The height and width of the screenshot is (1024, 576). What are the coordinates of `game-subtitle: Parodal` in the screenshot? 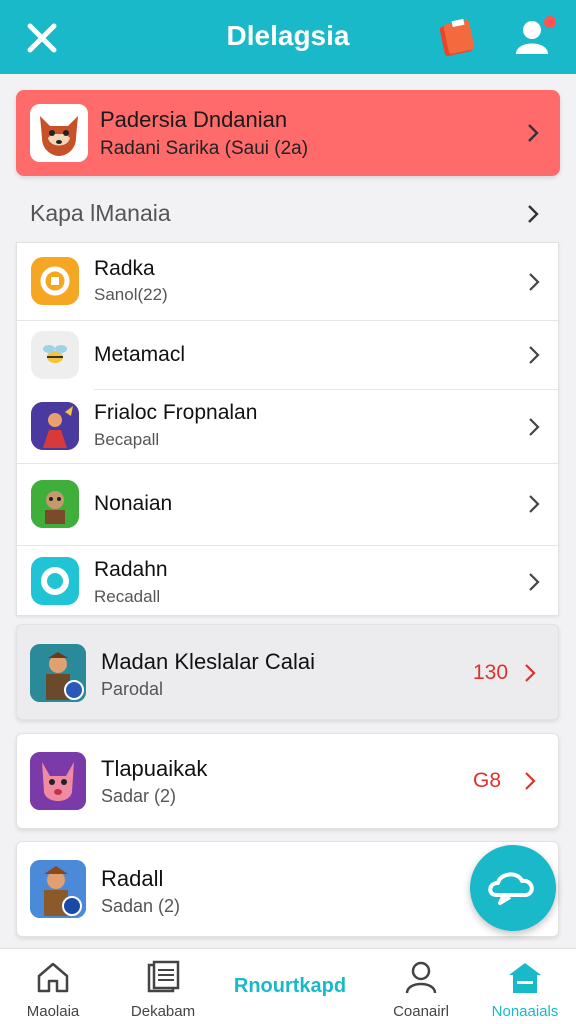 It's located at (132, 689).